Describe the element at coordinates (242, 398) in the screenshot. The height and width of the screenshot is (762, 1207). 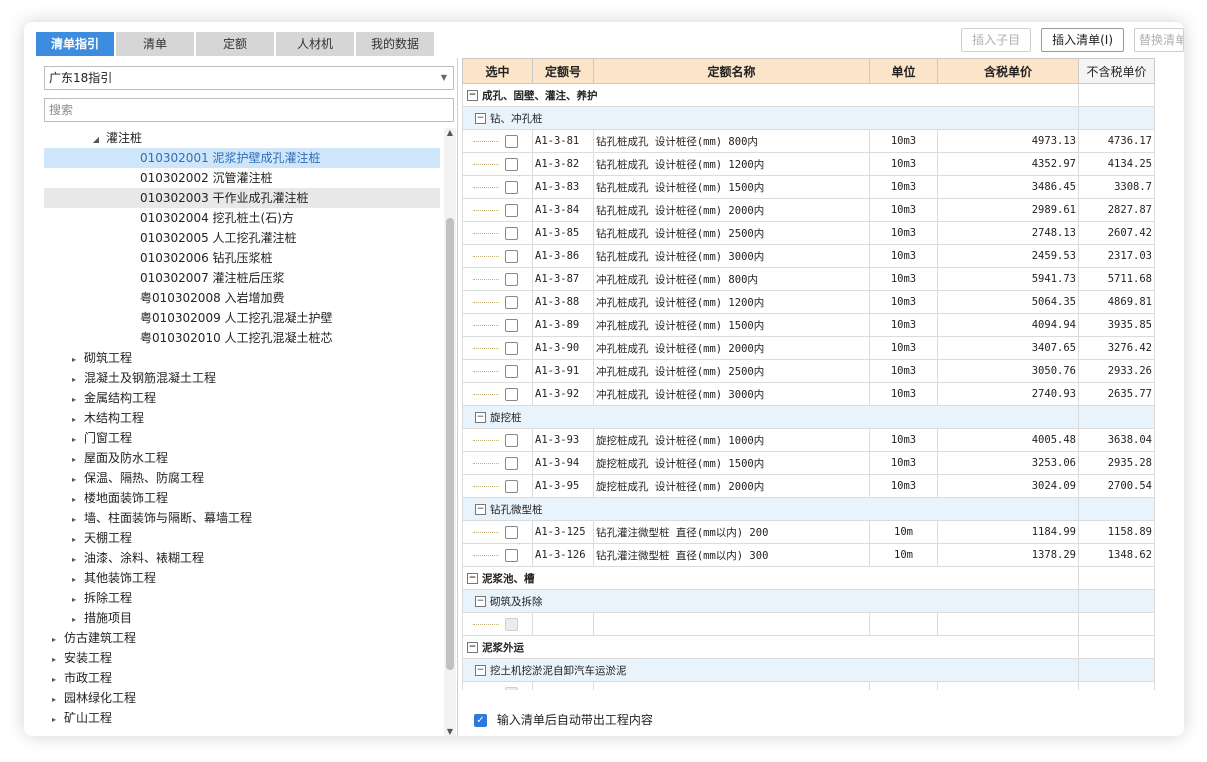
I see `tree-node: ▸ 金属结构工程` at that location.